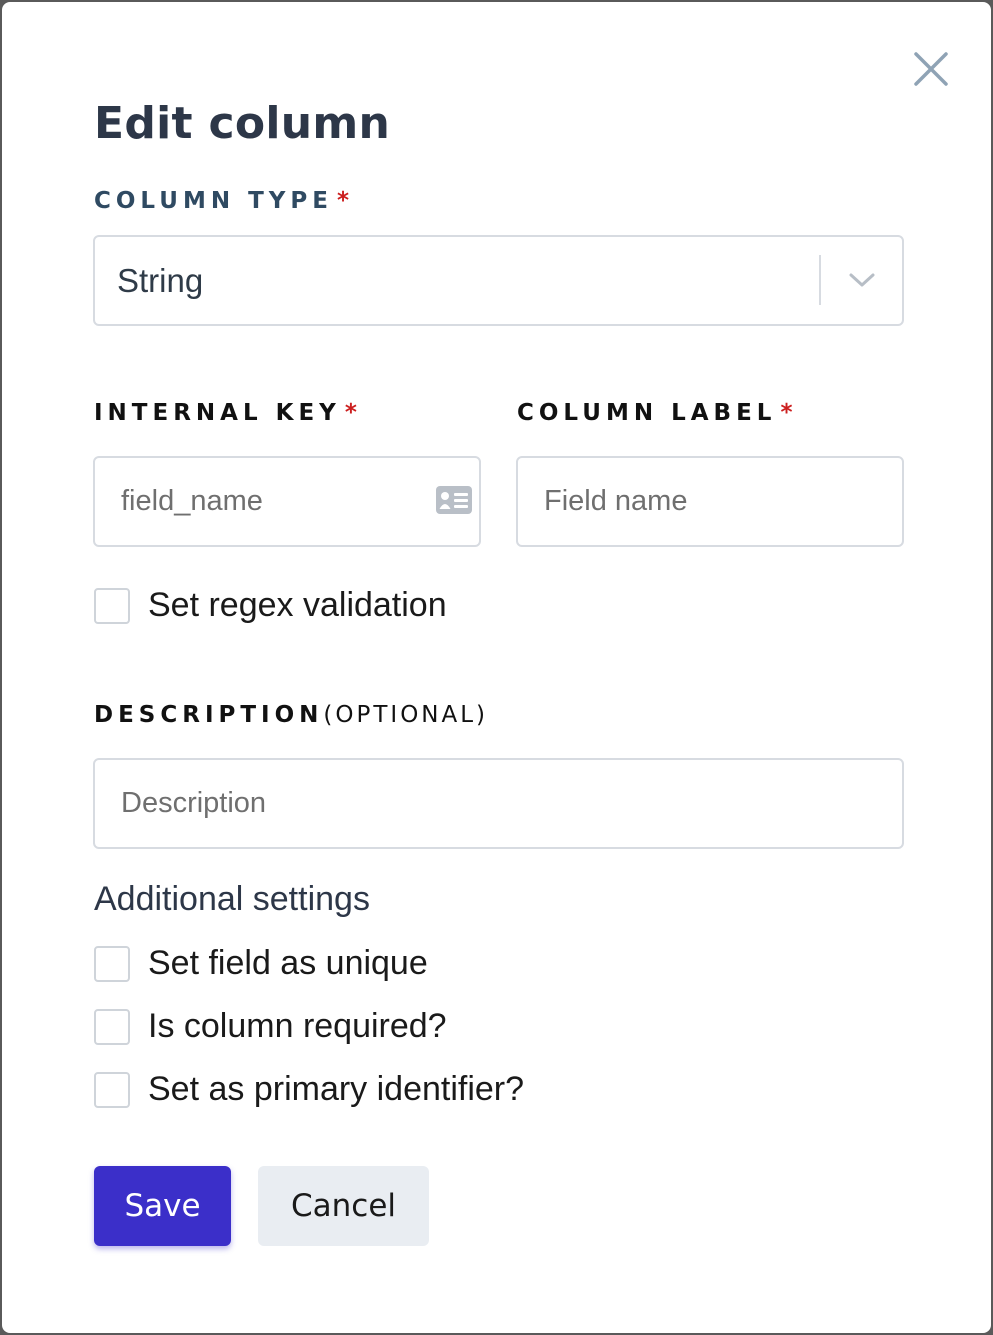  I want to click on column-required-label: Is column required?, so click(297, 1026).